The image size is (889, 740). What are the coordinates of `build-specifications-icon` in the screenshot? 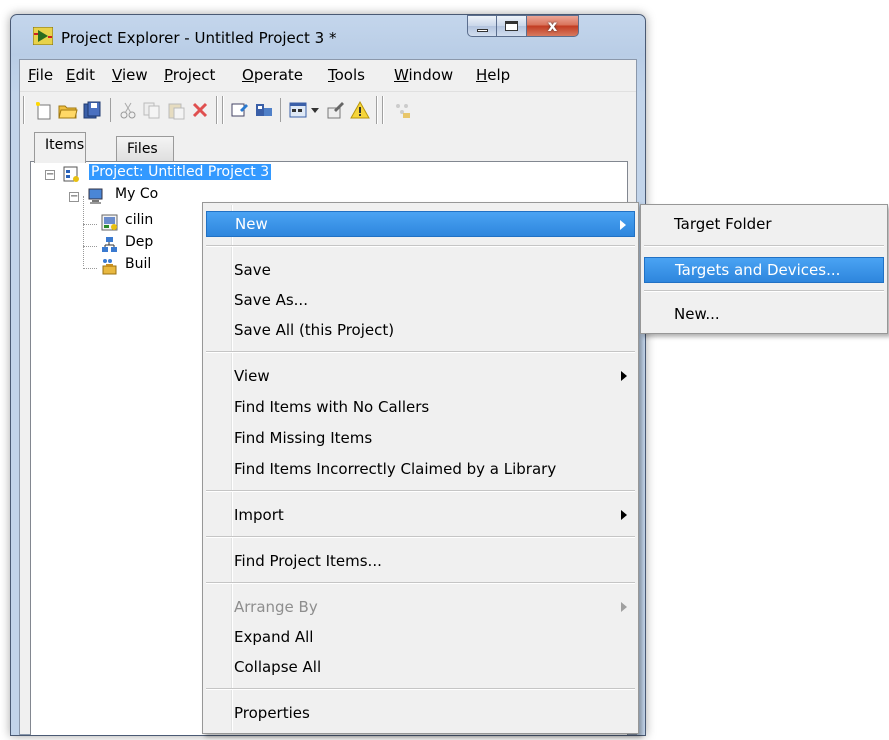 It's located at (109, 267).